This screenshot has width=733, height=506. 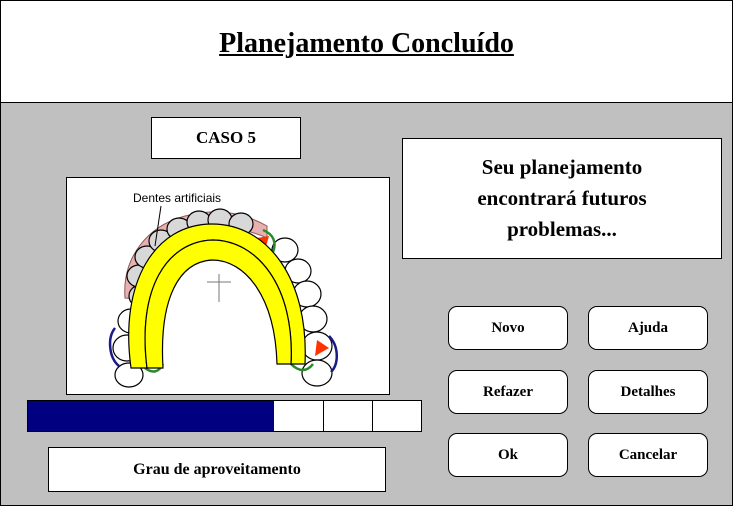 What do you see at coordinates (226, 138) in the screenshot?
I see `case-label: CASO 5` at bounding box center [226, 138].